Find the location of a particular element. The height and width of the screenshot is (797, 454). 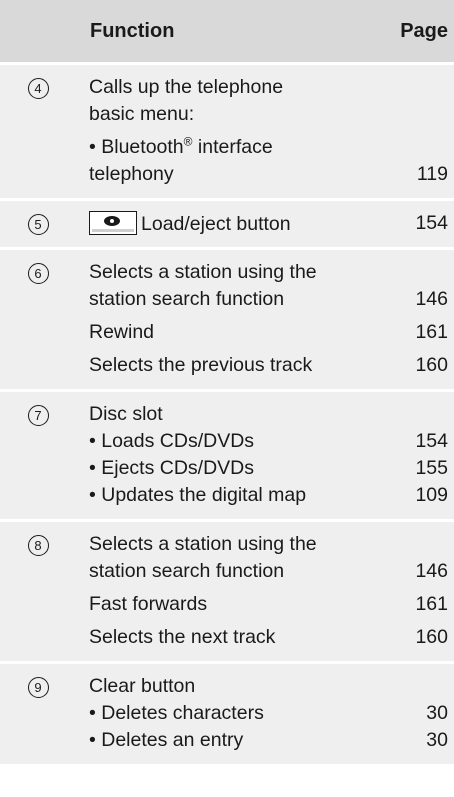

function-line: Fast forwards is located at coordinates (230, 605).